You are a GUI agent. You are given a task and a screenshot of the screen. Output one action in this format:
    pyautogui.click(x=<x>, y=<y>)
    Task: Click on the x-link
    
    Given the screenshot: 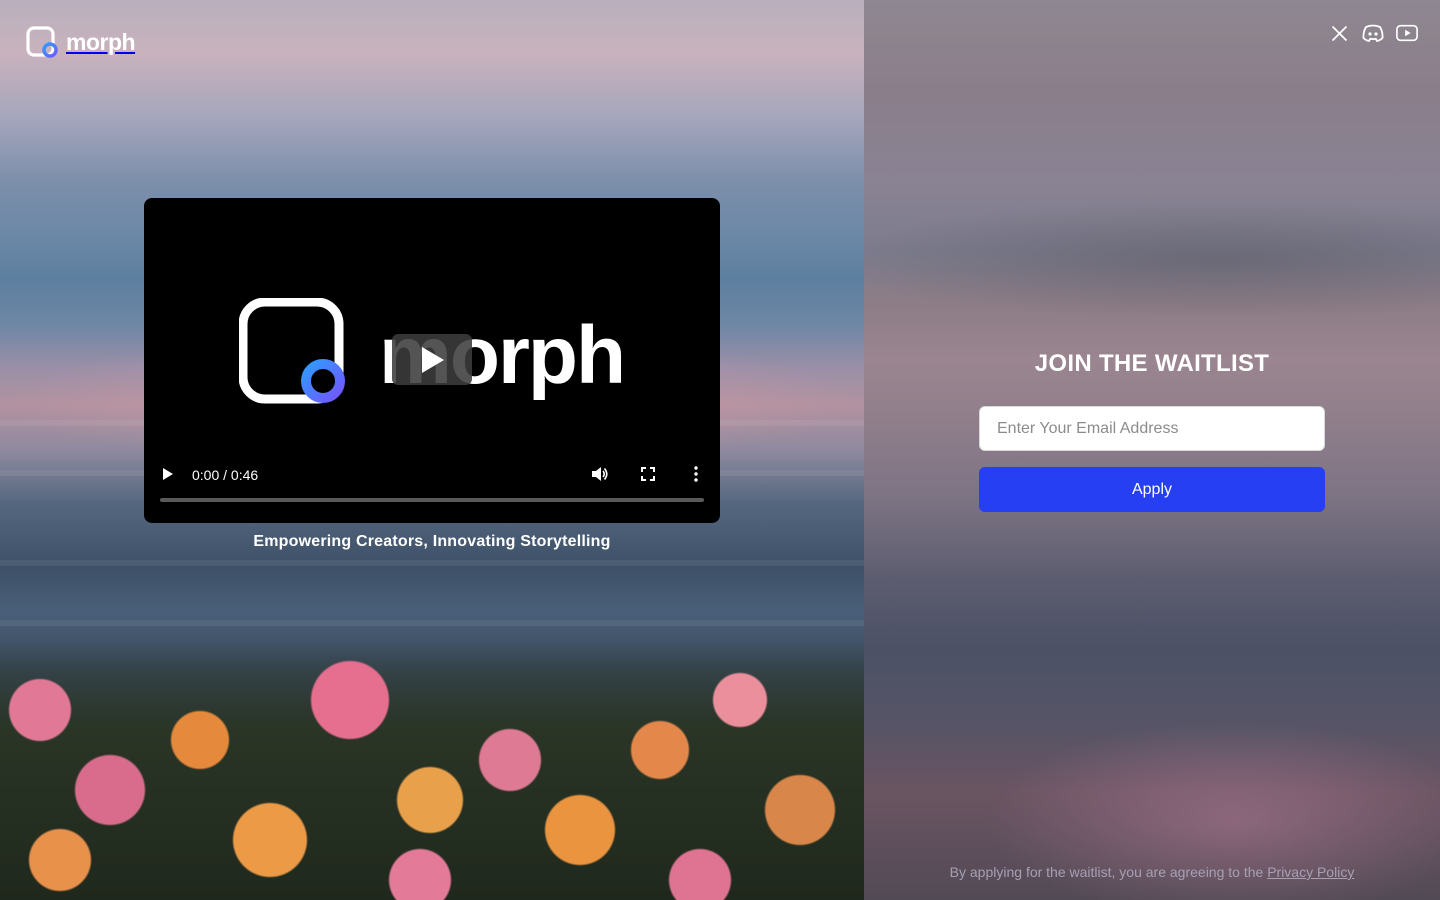 What is the action you would take?
    pyautogui.click(x=1339, y=33)
    